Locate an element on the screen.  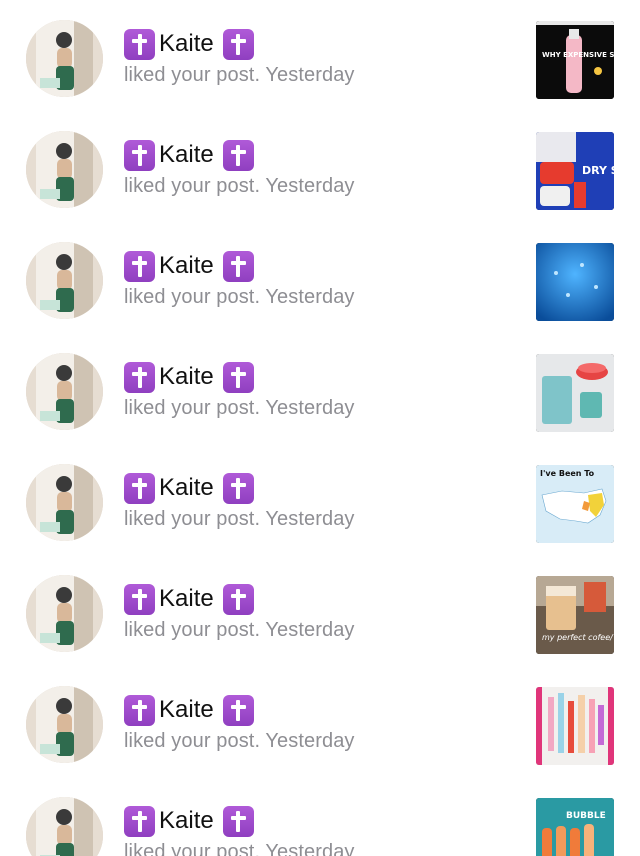
post-thumbnail: I've Been To is located at coordinates (575, 504).